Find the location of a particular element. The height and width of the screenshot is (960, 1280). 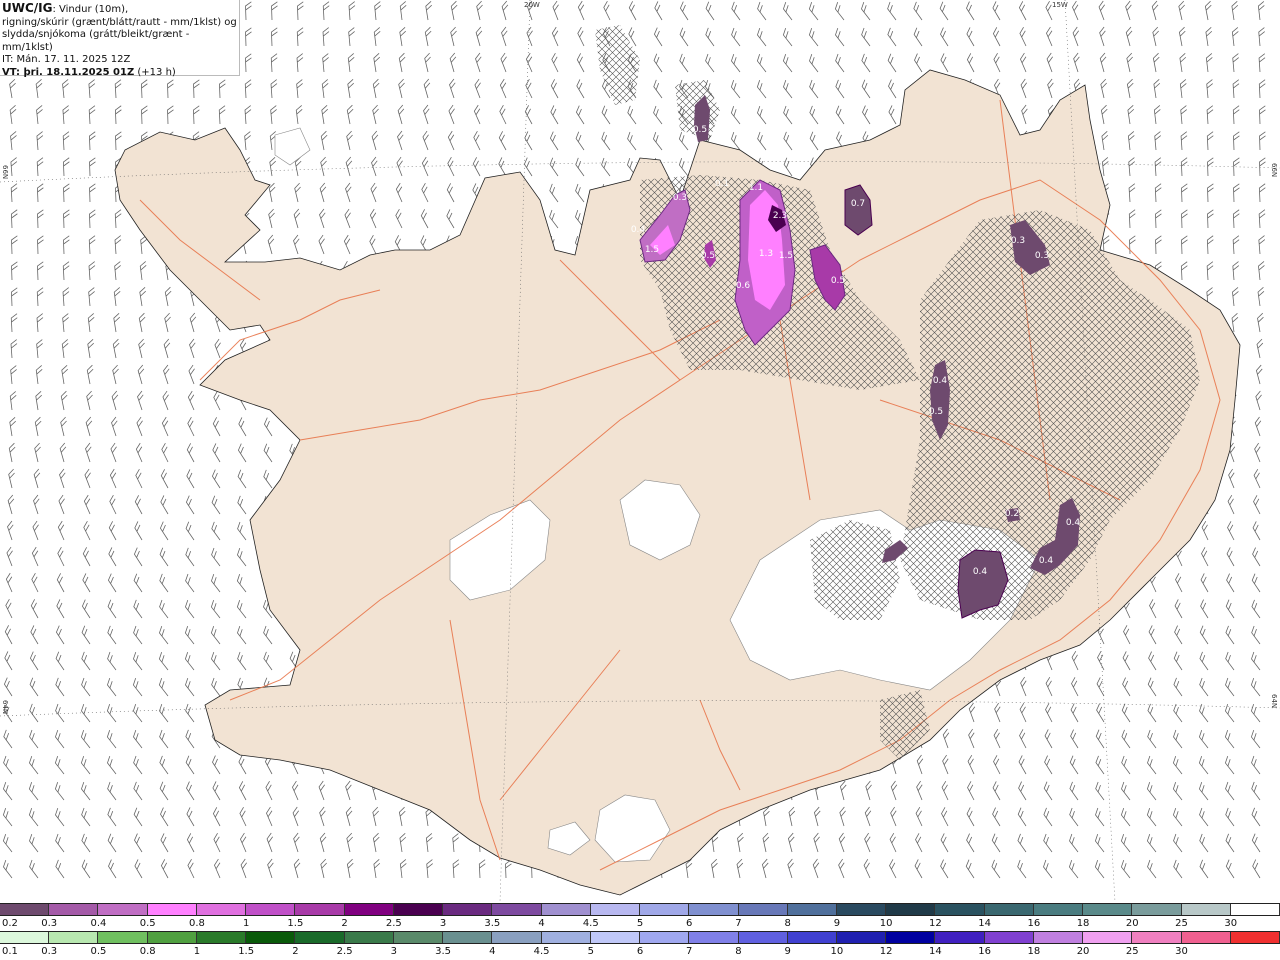

rain-colorbar is located at coordinates (640, 937).